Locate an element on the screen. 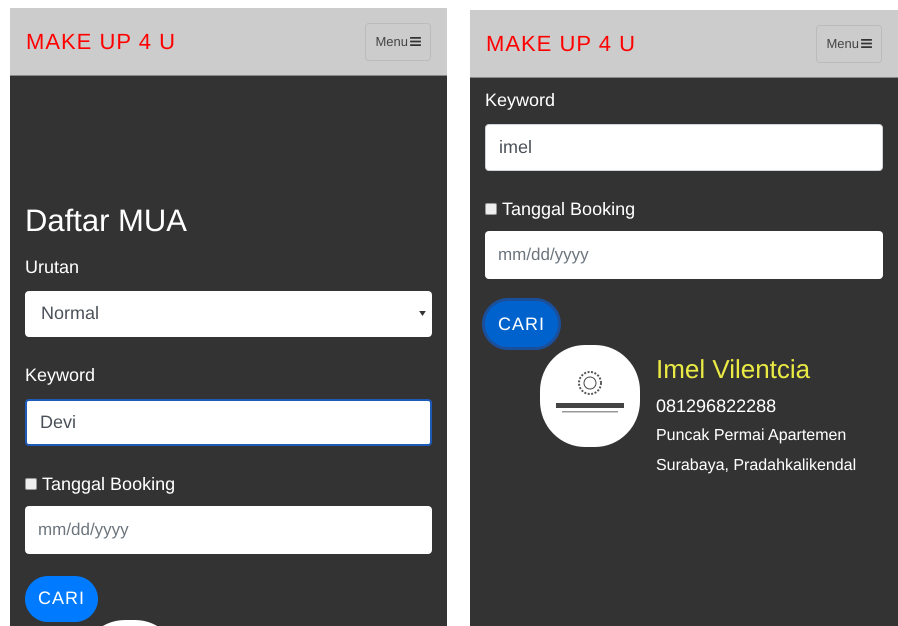 The image size is (898, 626). field-label: Urutan is located at coordinates (52, 266).